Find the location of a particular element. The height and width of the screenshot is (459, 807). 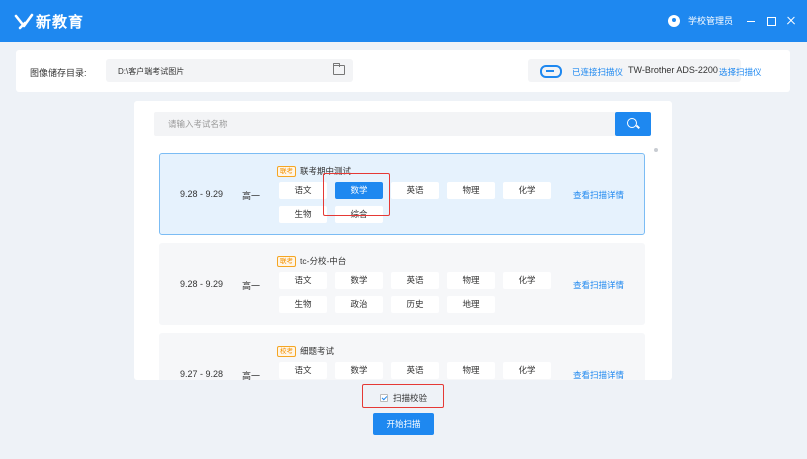

app-logo-text: 新教育 is located at coordinates (60, 22).